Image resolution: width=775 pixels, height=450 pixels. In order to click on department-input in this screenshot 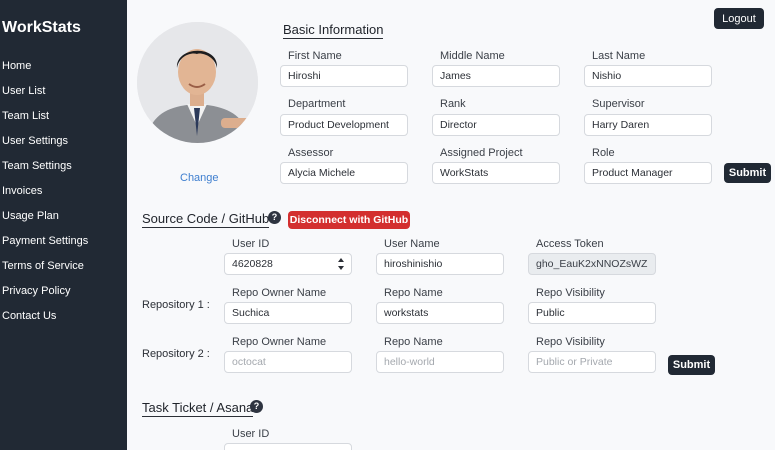, I will do `click(344, 125)`.